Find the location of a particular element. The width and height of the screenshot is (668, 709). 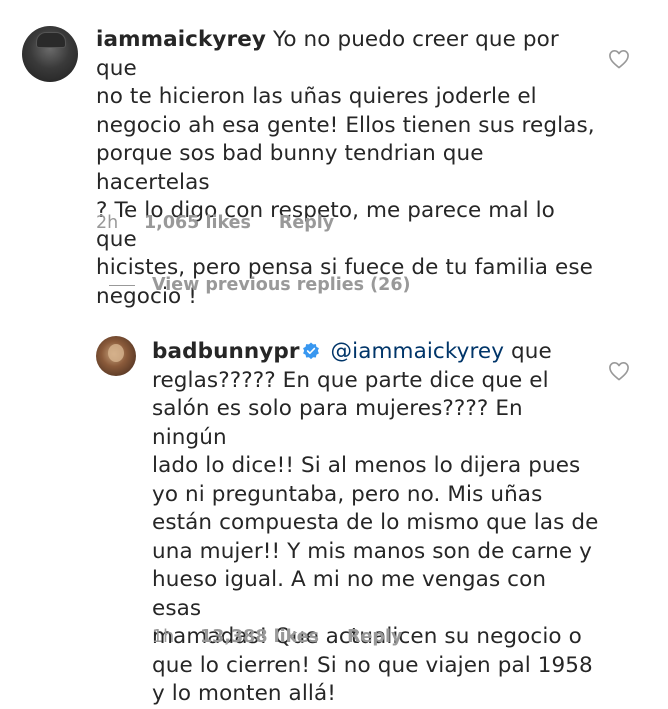

view-previous-replies-button: View previous replies (26) is located at coordinates (260, 285).